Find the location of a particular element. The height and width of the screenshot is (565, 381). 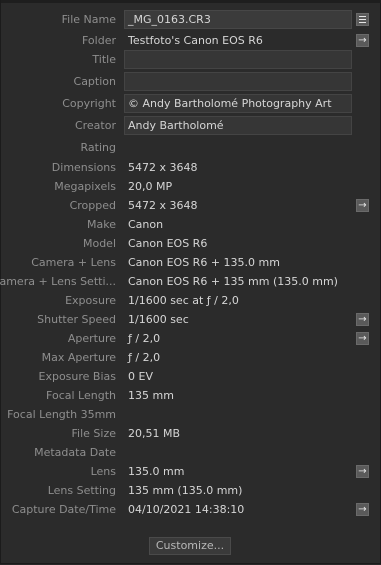

row-max-aperture: Max Aperture ƒ / 2,0 is located at coordinates (191, 358).